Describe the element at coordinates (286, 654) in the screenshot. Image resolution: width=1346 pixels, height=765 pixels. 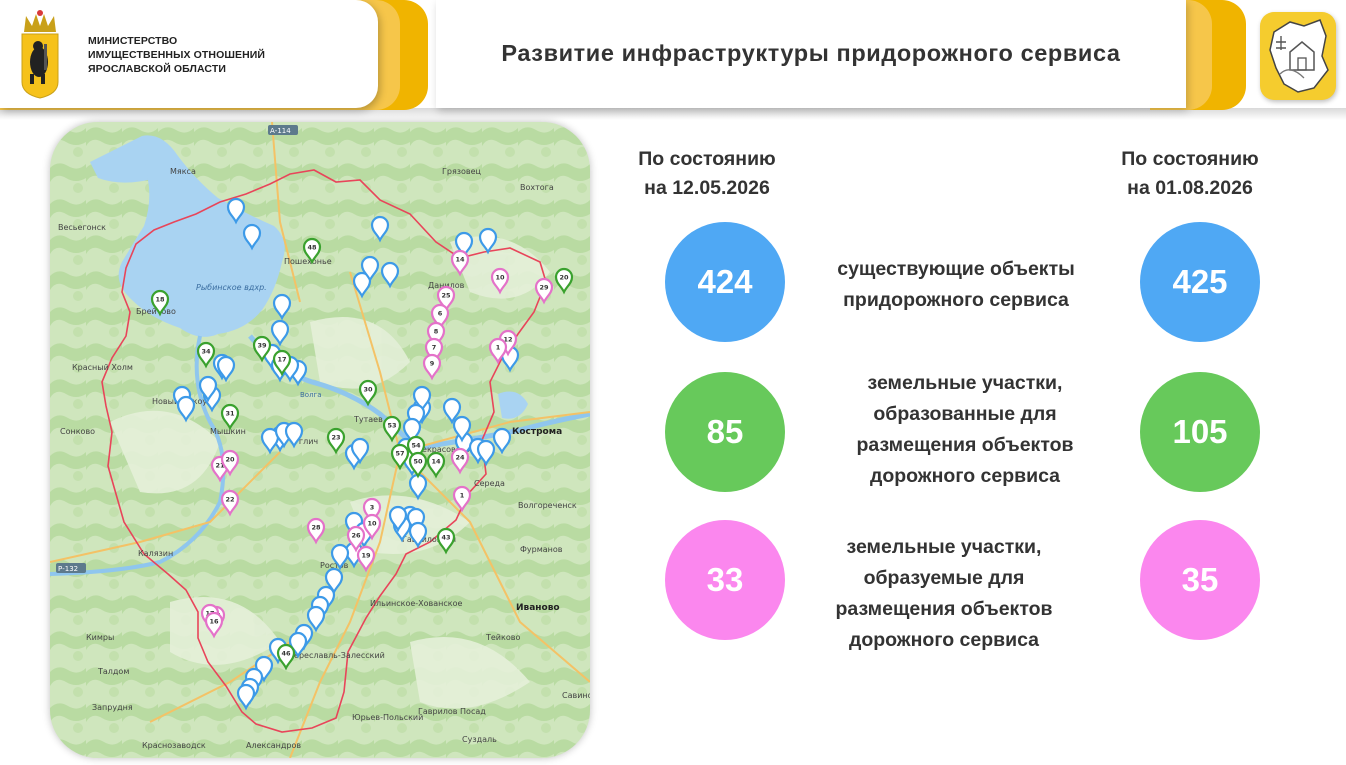
I see `map-pin-number: 46` at that location.